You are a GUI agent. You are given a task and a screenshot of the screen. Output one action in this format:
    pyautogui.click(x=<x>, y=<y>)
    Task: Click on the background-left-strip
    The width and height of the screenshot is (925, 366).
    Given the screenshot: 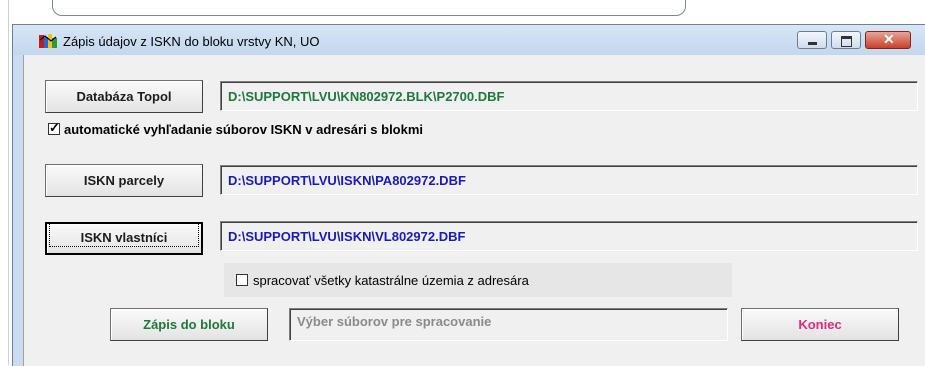 What is the action you would take?
    pyautogui.click(x=4, y=182)
    